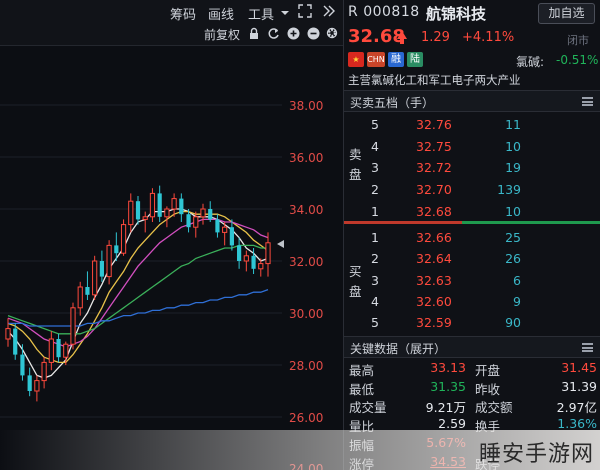 The image size is (600, 470). I want to click on level-volume: 90, so click(513, 323).